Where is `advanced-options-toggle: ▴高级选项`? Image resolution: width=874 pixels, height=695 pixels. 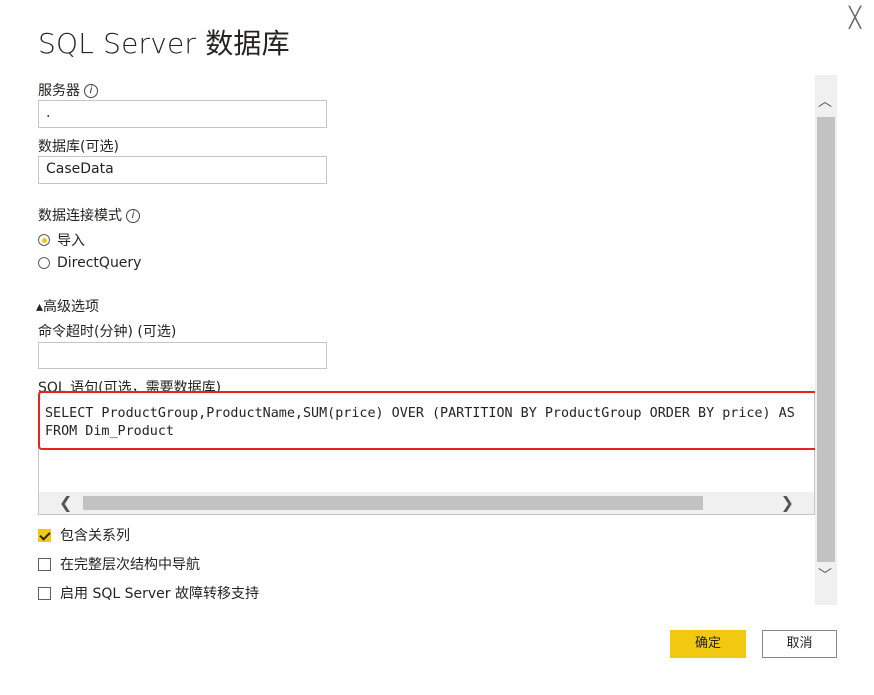 advanced-options-toggle: ▴高级选项 is located at coordinates (67, 306).